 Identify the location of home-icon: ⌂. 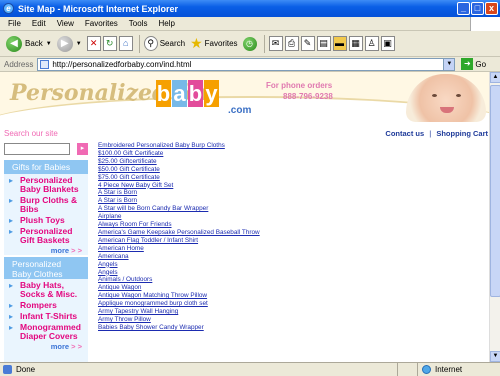
(125, 43).